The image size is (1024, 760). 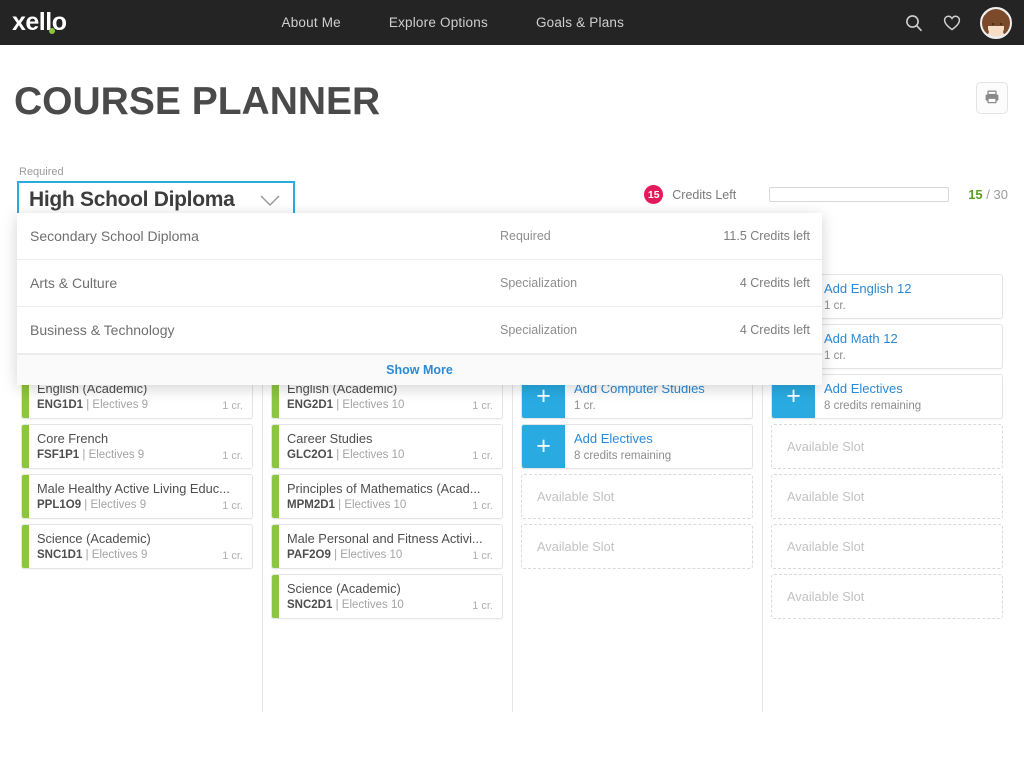 I want to click on nav-item-goals-and-plans: Goals & Plans, so click(x=580, y=22).